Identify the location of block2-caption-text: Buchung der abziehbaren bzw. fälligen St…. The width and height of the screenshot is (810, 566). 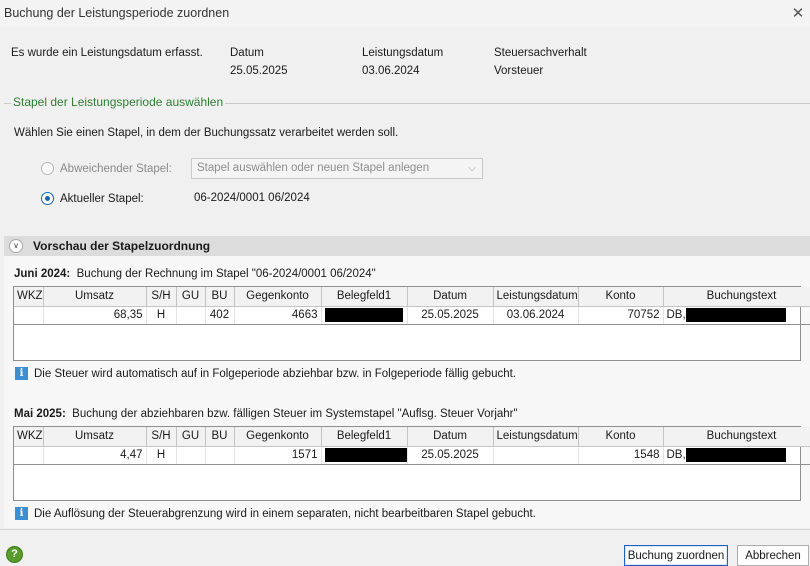
(295, 414).